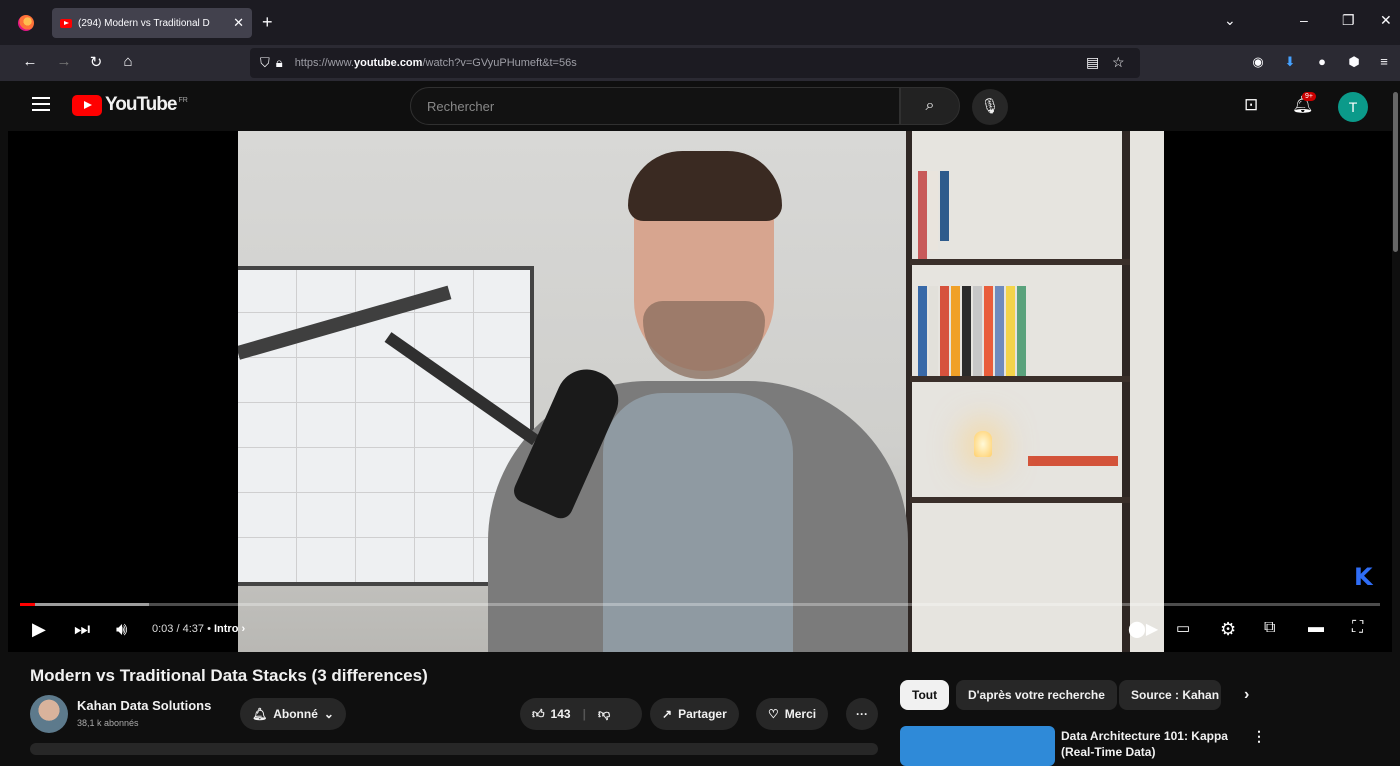 The height and width of the screenshot is (766, 1400). Describe the element at coordinates (773, 714) in the screenshot. I see `super-thanks-icon: ♡` at that location.